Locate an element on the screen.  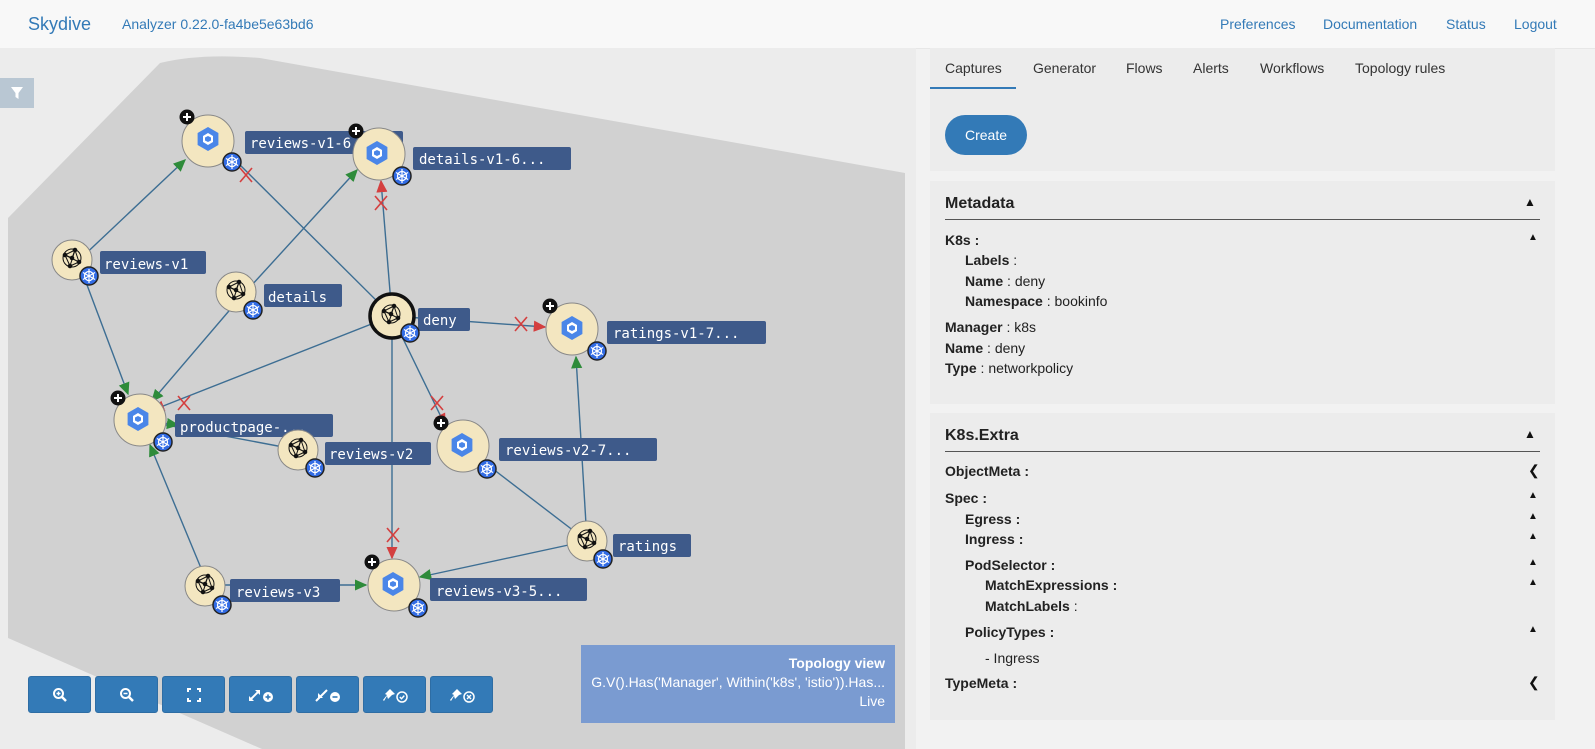
meta-manager-row: Manager : k8s is located at coordinates (991, 327).